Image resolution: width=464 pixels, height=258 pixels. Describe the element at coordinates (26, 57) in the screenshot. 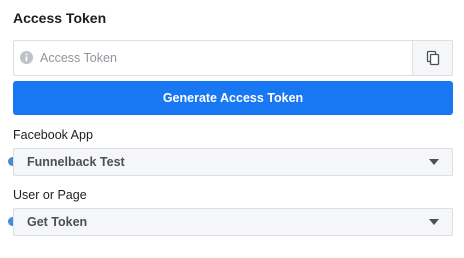

I see `info-icon` at that location.